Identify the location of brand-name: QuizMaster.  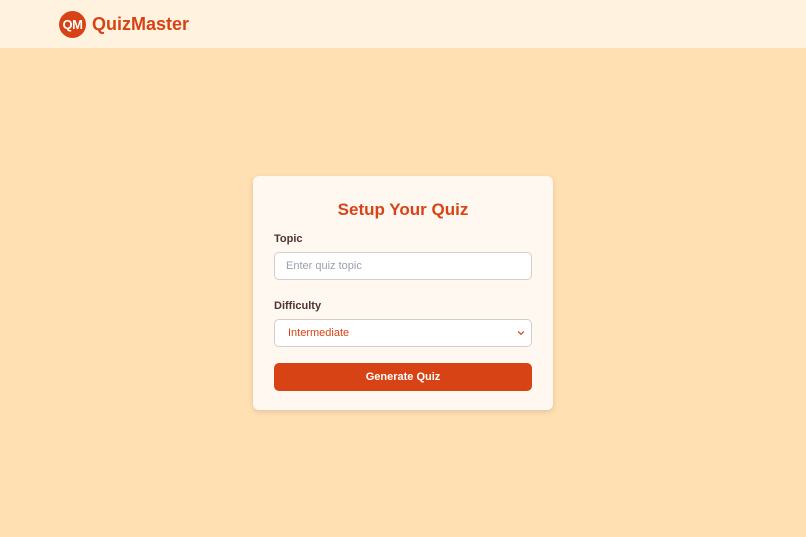
(140, 24).